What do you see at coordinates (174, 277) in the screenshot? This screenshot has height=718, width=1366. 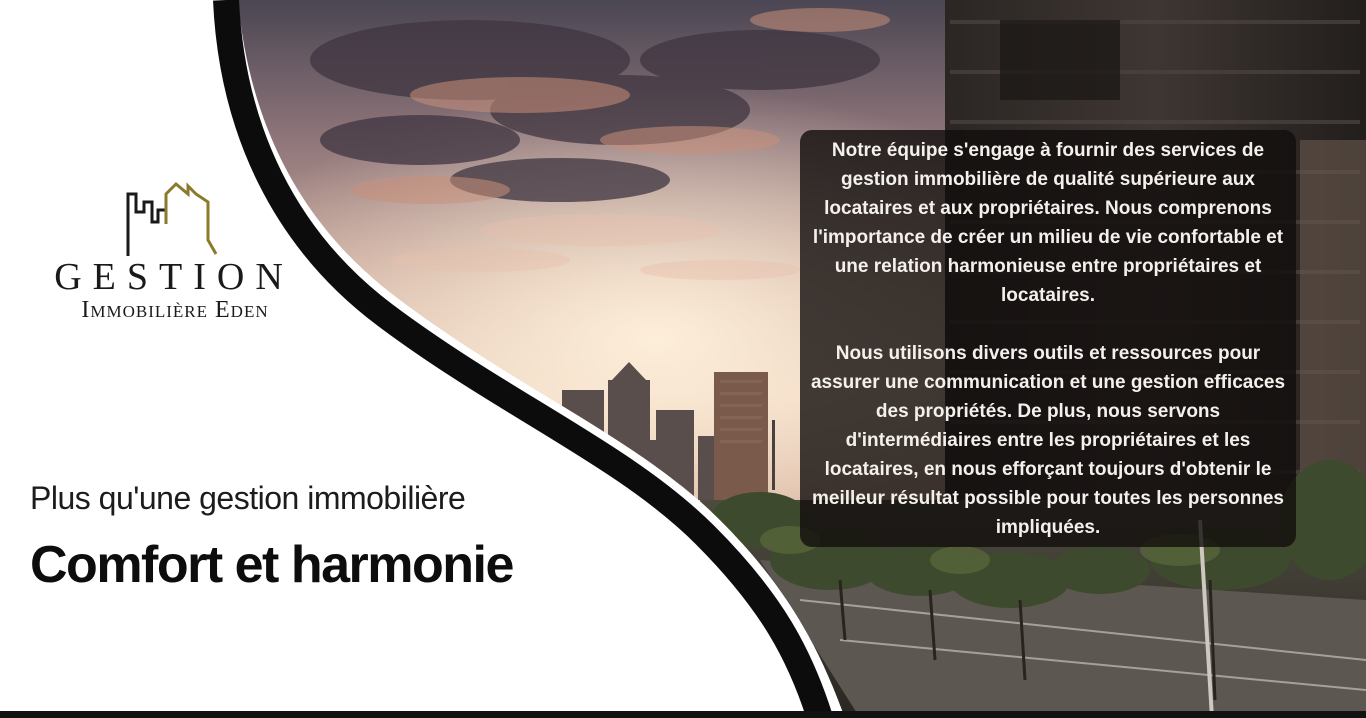 I see `brand-name-primary: GESTION` at bounding box center [174, 277].